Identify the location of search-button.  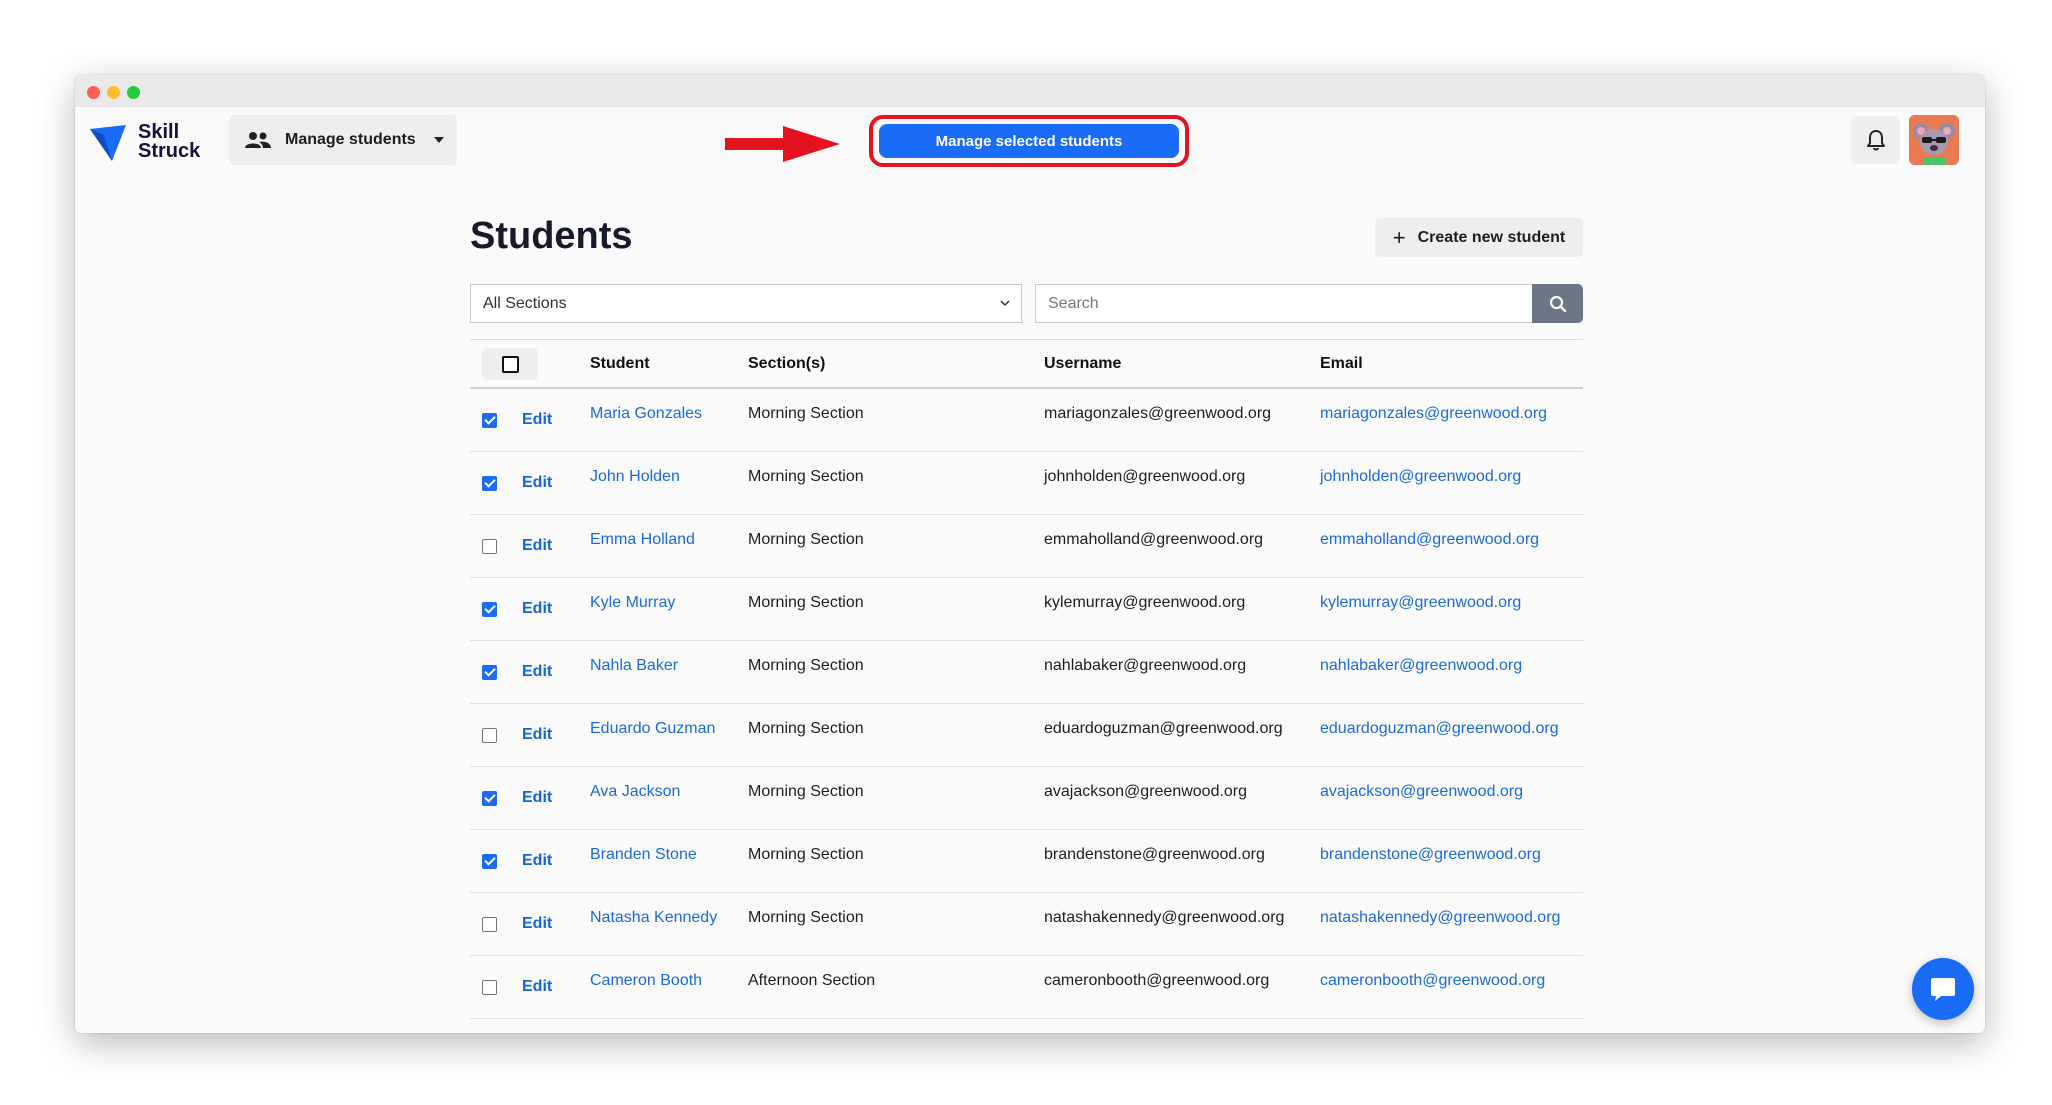
(1557, 303).